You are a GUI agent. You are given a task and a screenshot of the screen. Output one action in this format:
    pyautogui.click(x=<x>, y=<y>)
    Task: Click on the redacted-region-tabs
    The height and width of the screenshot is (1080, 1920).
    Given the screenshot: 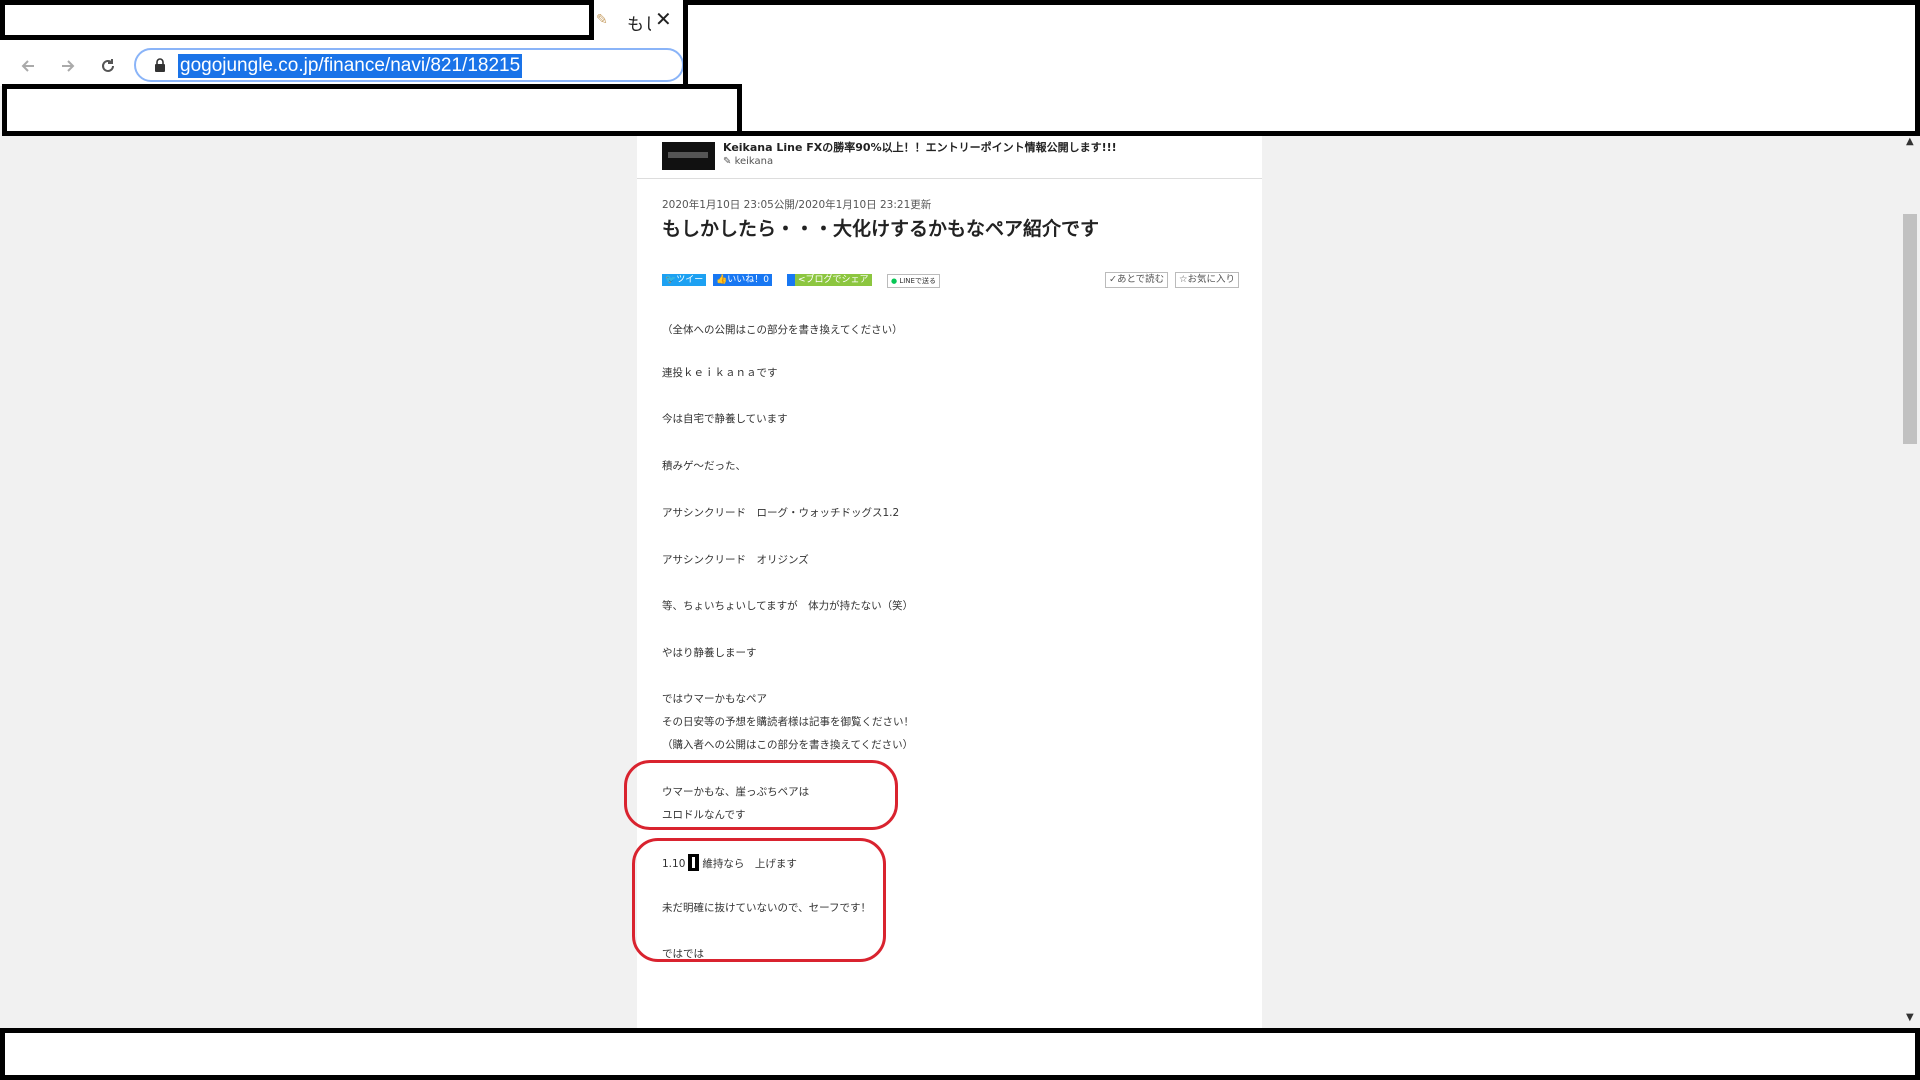 What is the action you would take?
    pyautogui.click(x=297, y=20)
    